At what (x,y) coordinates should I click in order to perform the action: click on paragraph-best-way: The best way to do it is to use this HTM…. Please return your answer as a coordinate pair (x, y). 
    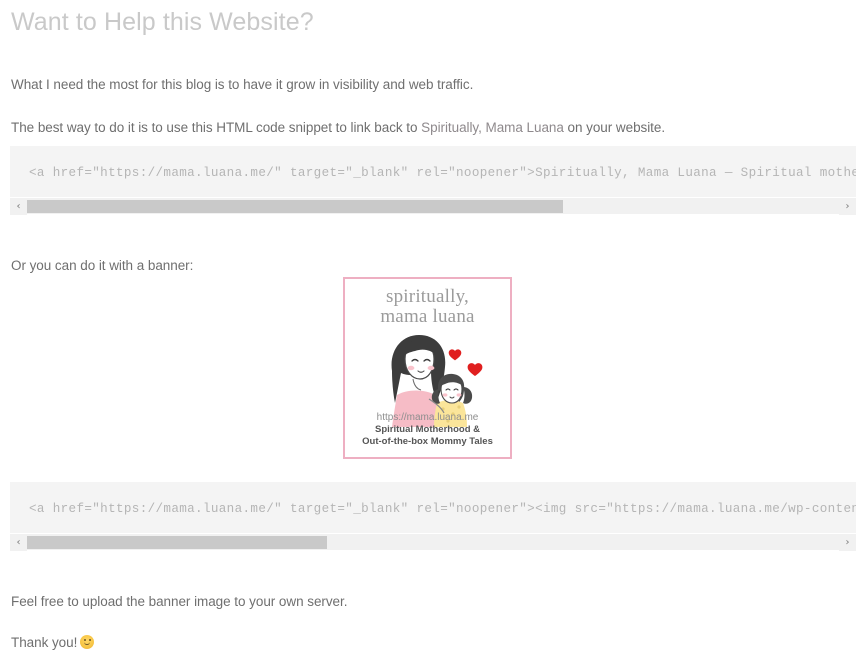
    Looking at the image, I should click on (338, 127).